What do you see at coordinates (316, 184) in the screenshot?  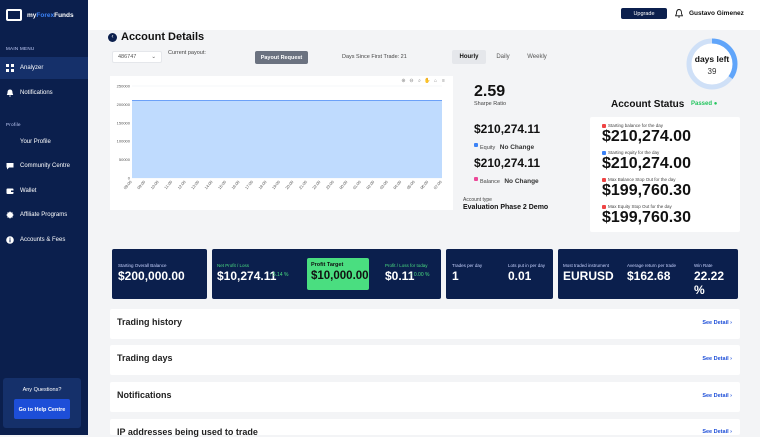 I see `x-tick-label: 22:00` at bounding box center [316, 184].